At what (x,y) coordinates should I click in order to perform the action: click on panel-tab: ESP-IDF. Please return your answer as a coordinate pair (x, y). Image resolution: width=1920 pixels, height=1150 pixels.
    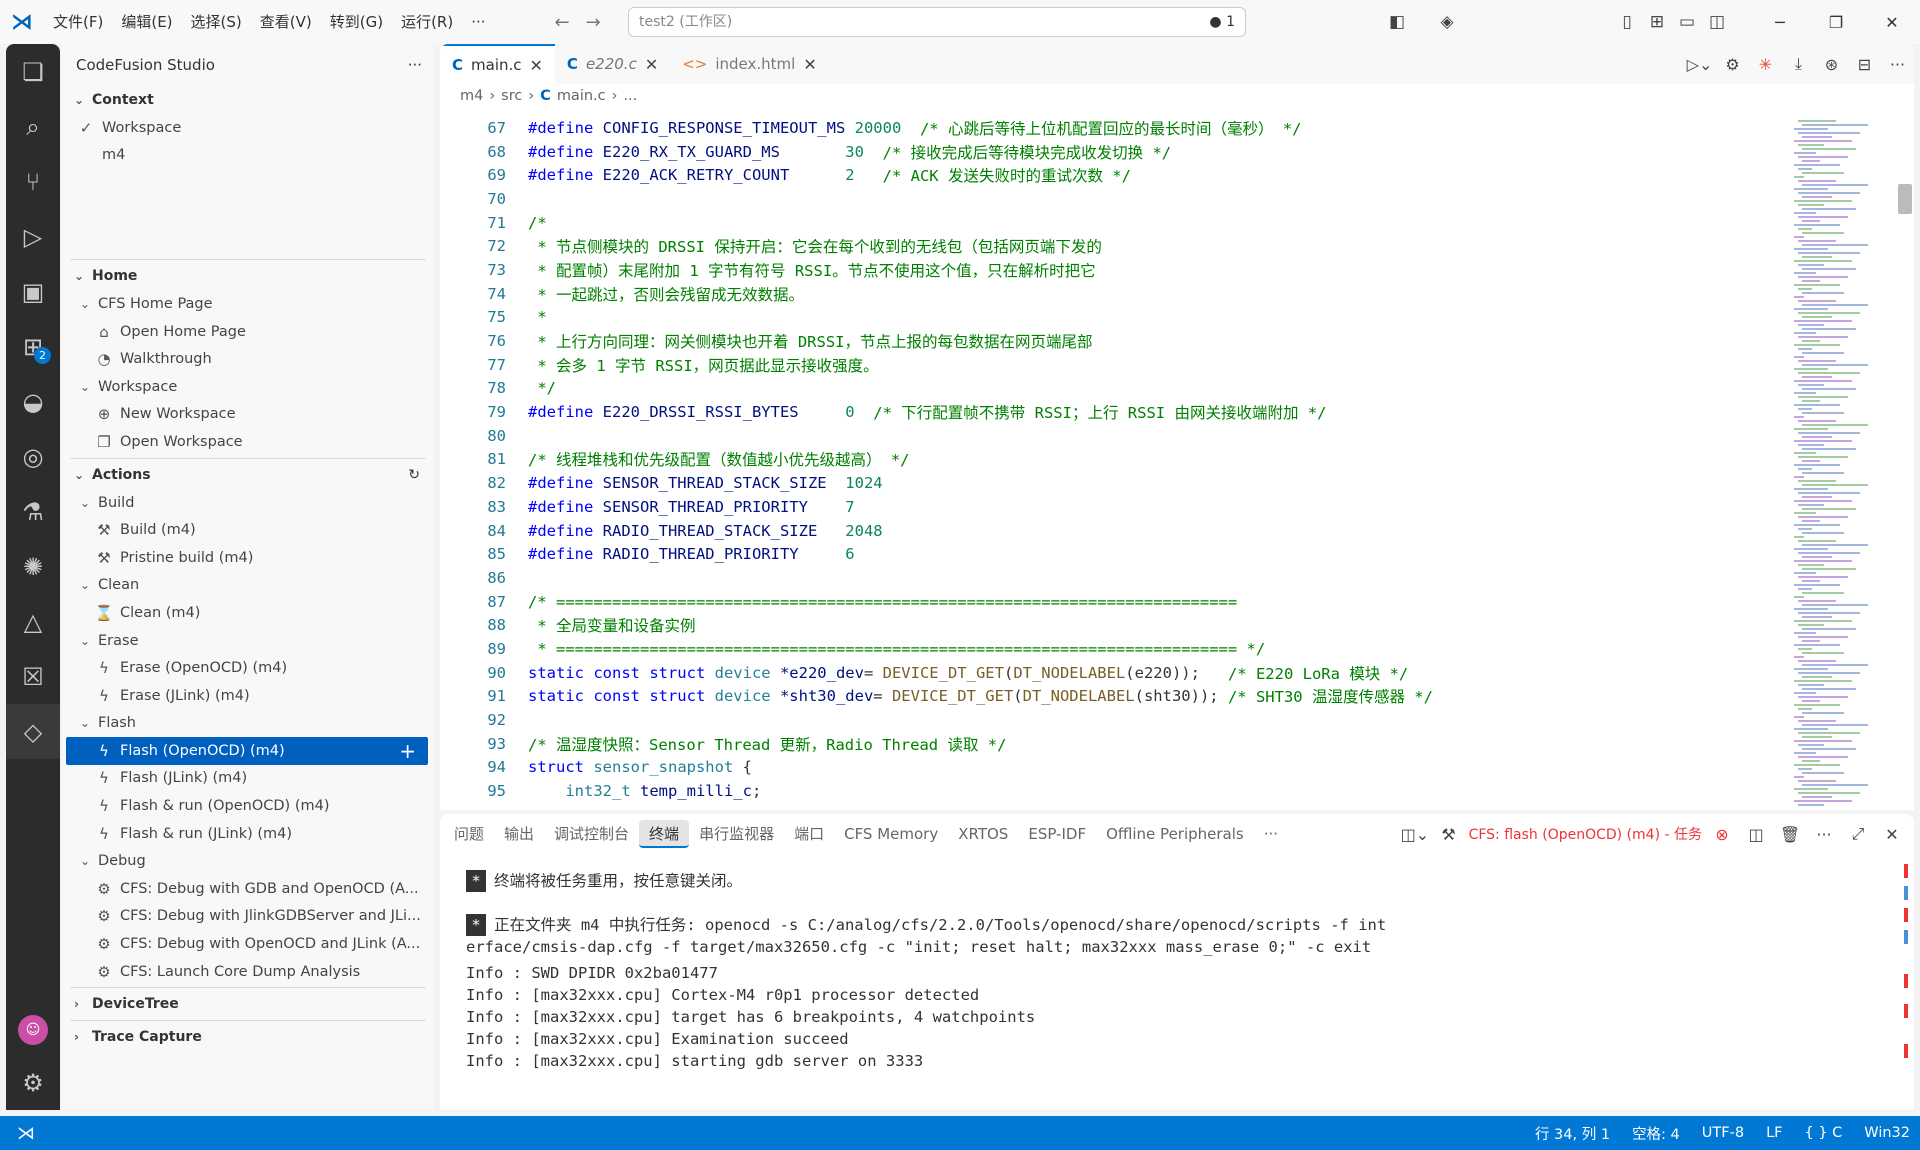
    Looking at the image, I should click on (1057, 834).